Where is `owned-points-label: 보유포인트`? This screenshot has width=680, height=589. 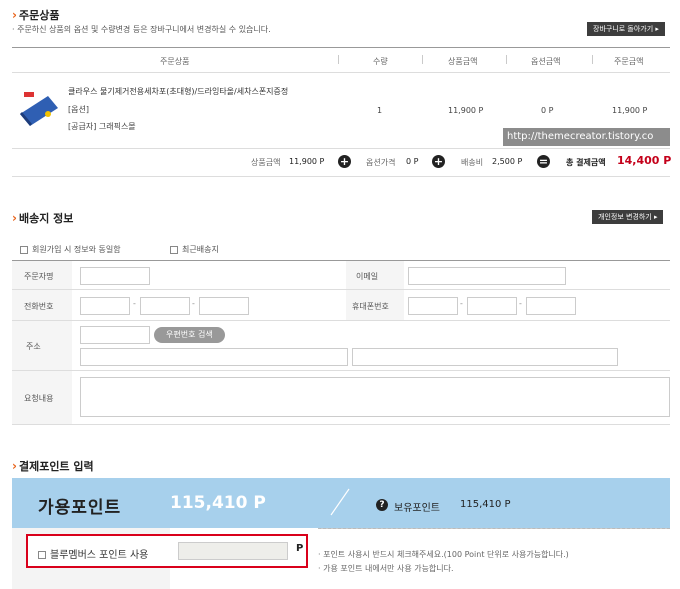
owned-points-label: 보유포인트 is located at coordinates (417, 508).